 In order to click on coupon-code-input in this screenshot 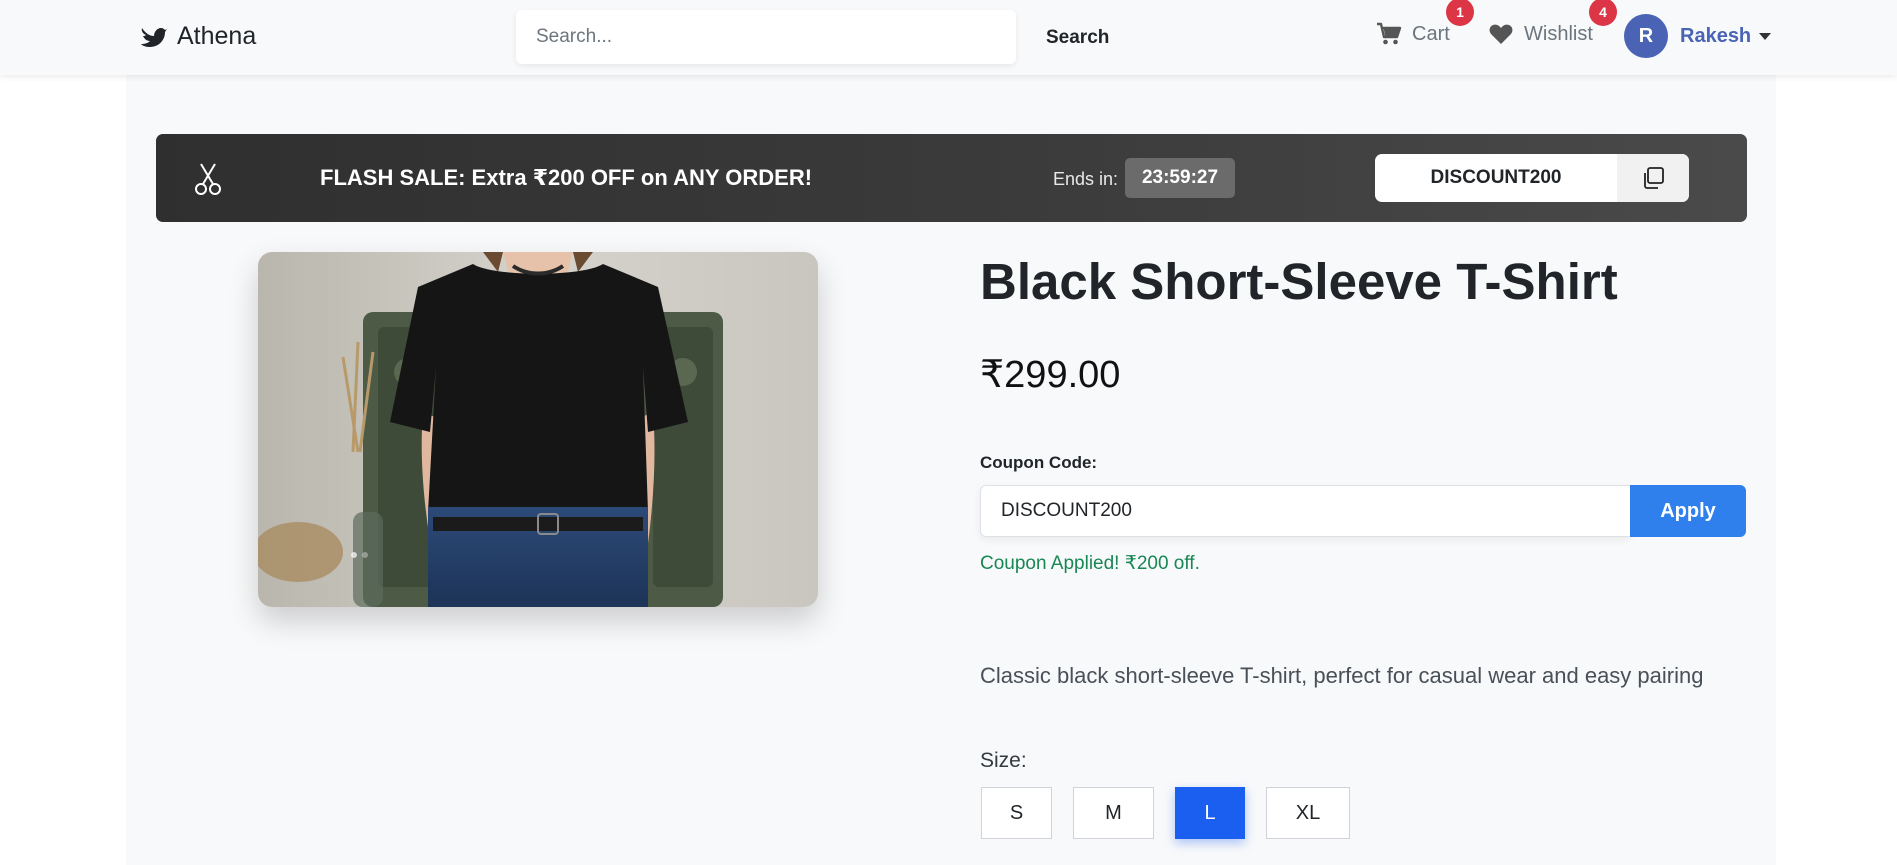, I will do `click(1305, 511)`.